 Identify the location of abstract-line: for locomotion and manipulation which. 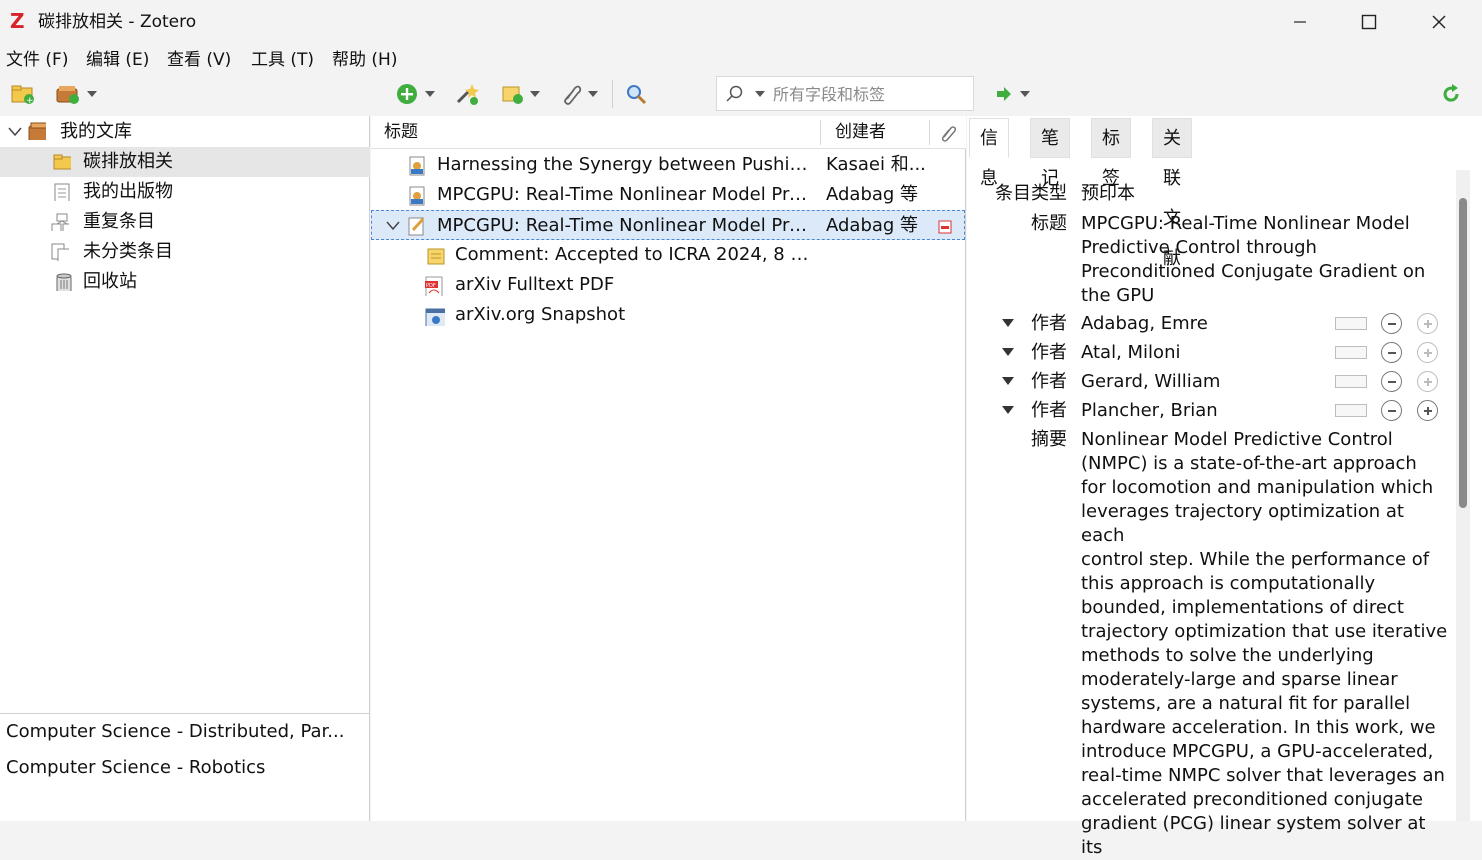
(1257, 487).